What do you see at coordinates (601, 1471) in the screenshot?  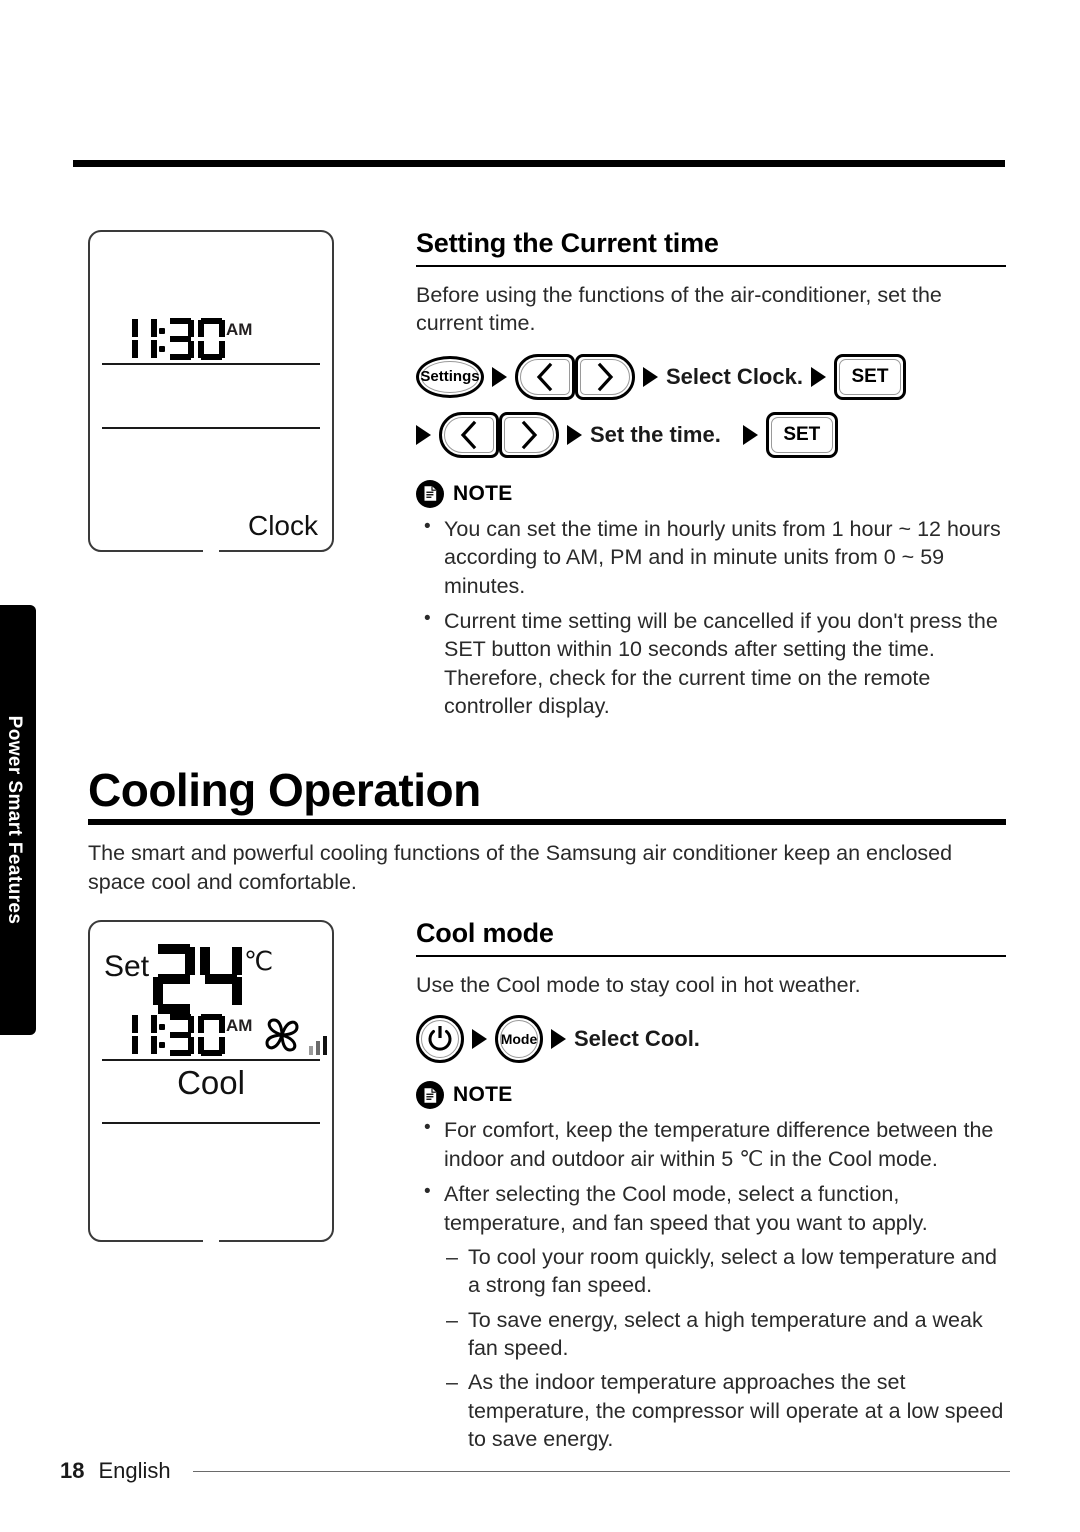 I see `footer-rule` at bounding box center [601, 1471].